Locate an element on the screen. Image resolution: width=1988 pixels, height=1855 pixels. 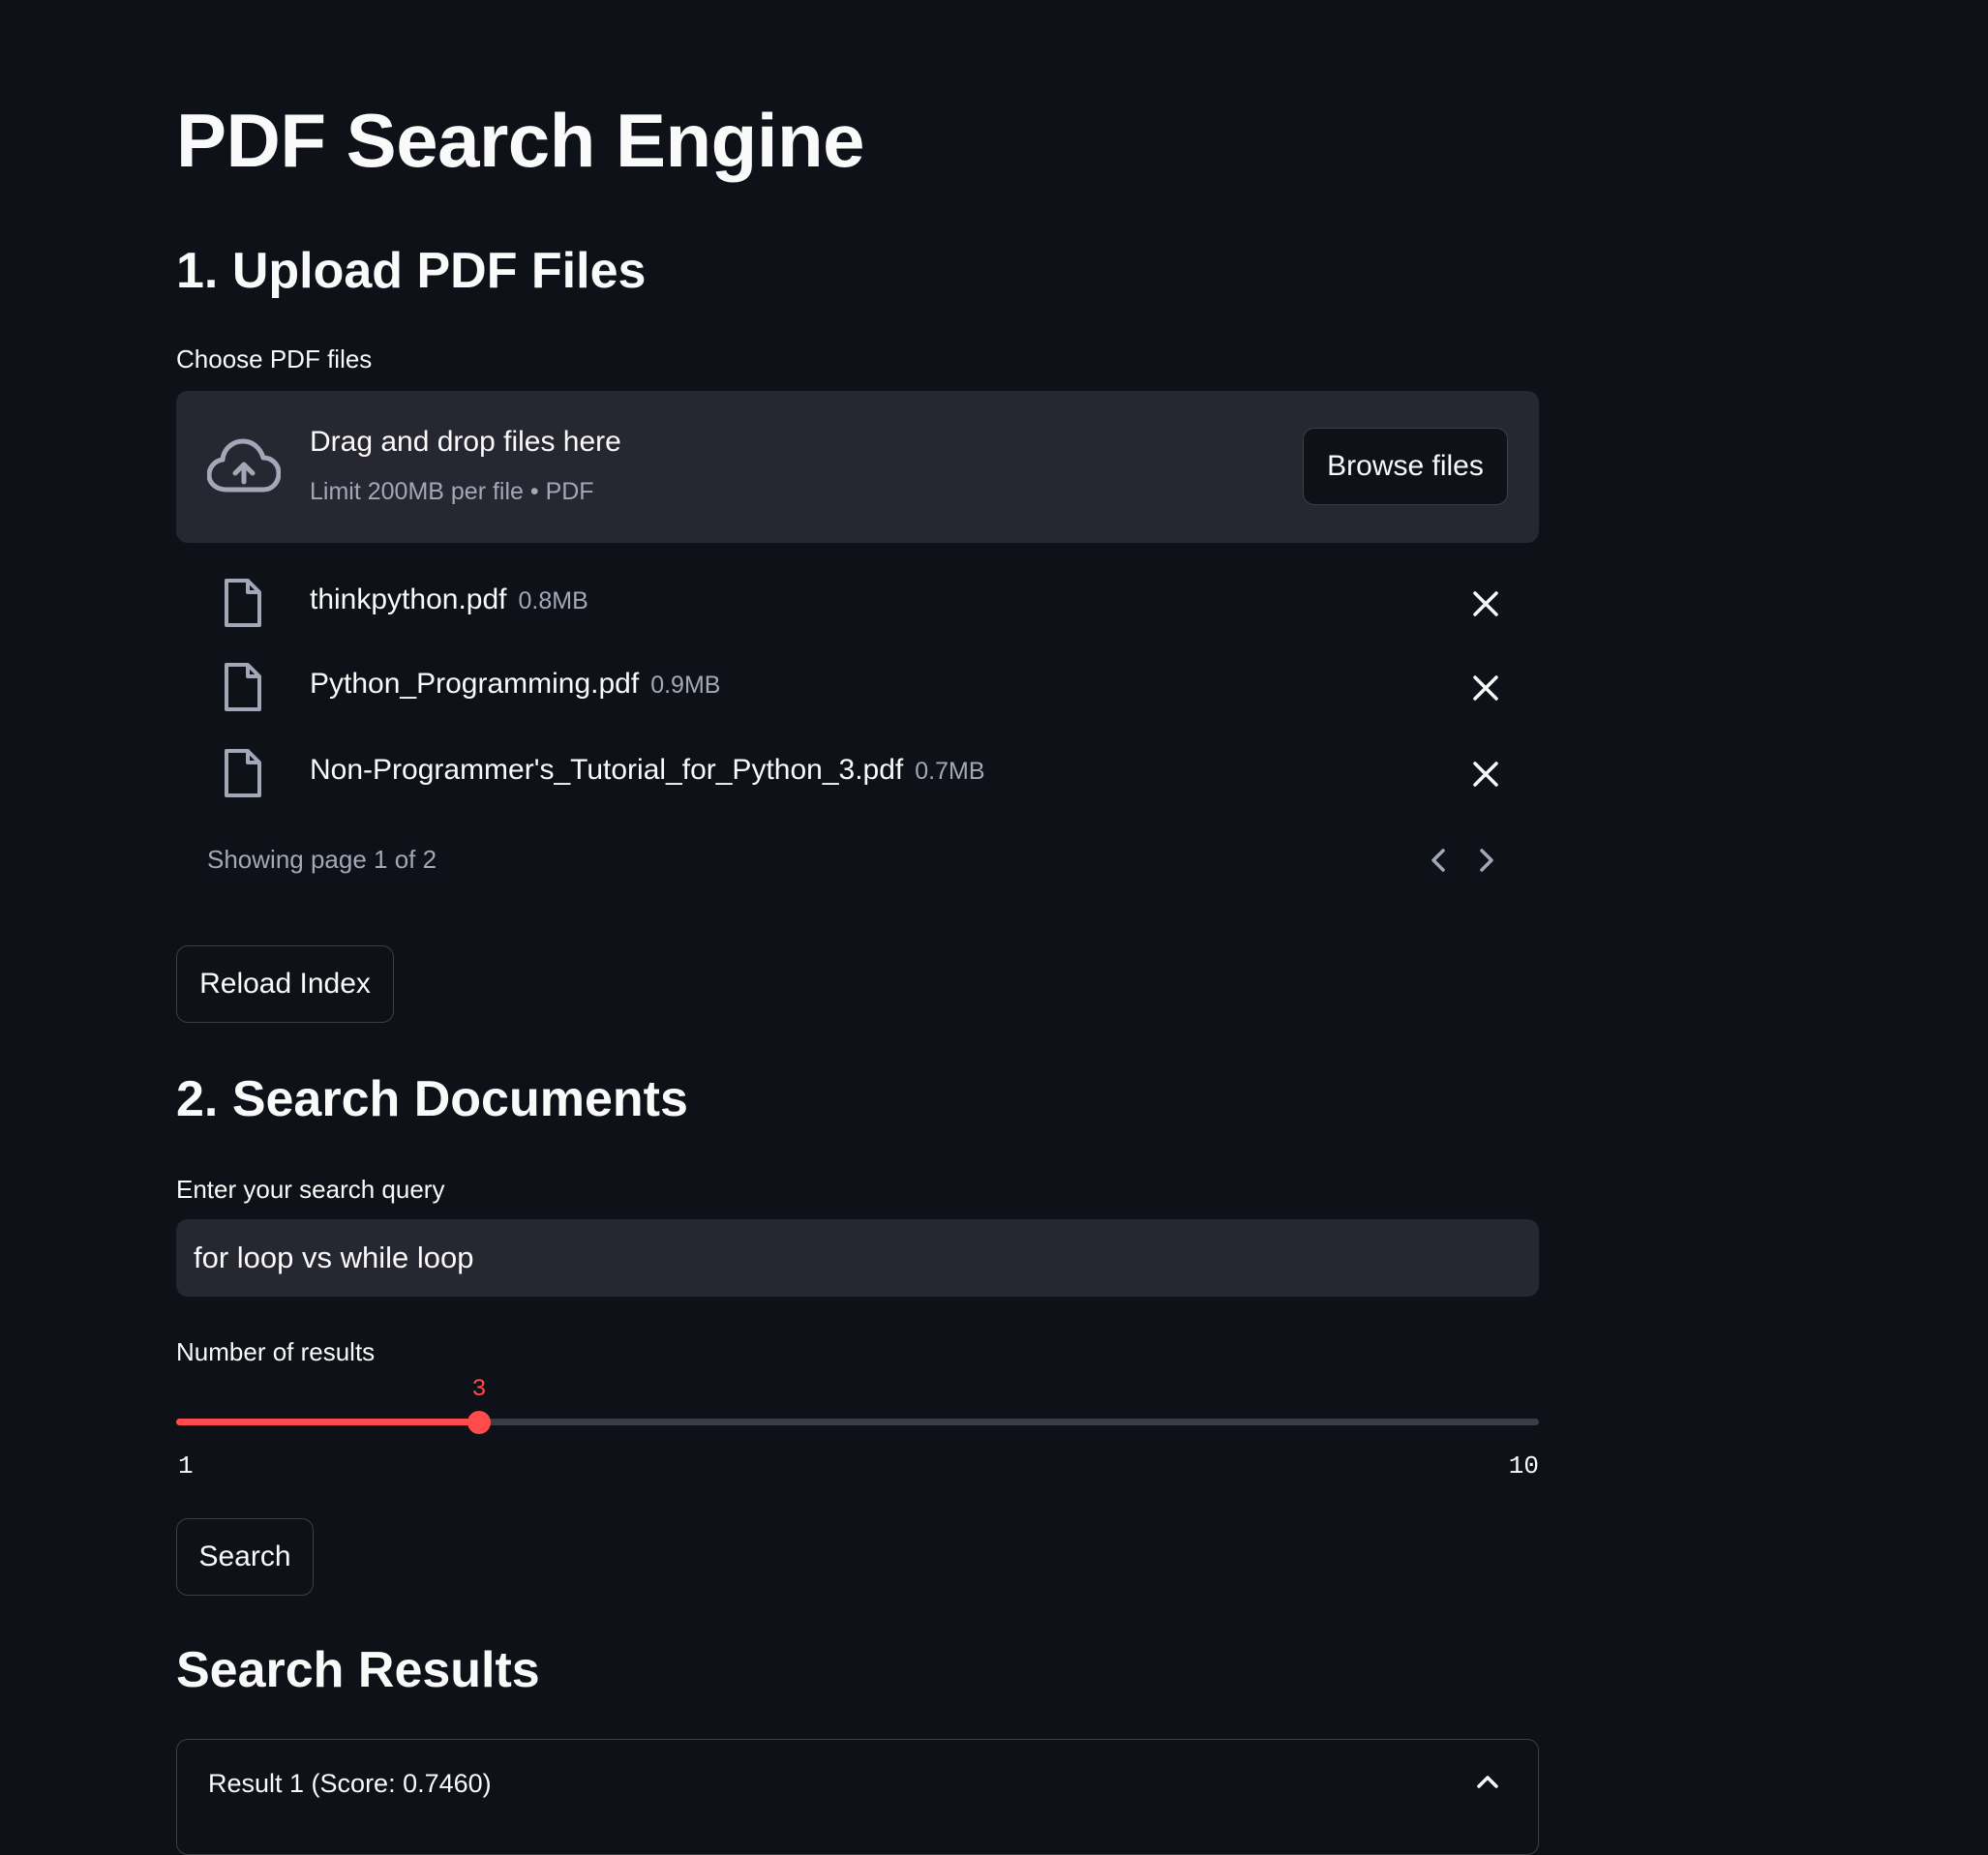
file-name: thinkpython.pdf 0.8MB is located at coordinates (449, 599).